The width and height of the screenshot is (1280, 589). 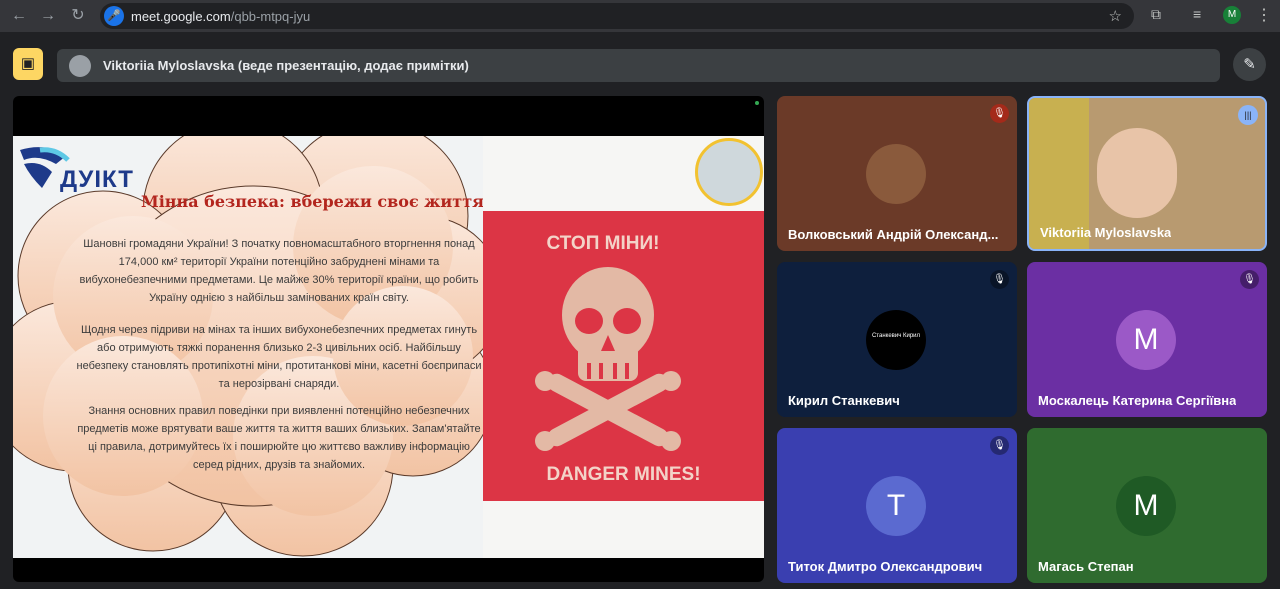 I want to click on participant-tile: ||| Viktoriia Myloslavska, so click(x=1147, y=173).